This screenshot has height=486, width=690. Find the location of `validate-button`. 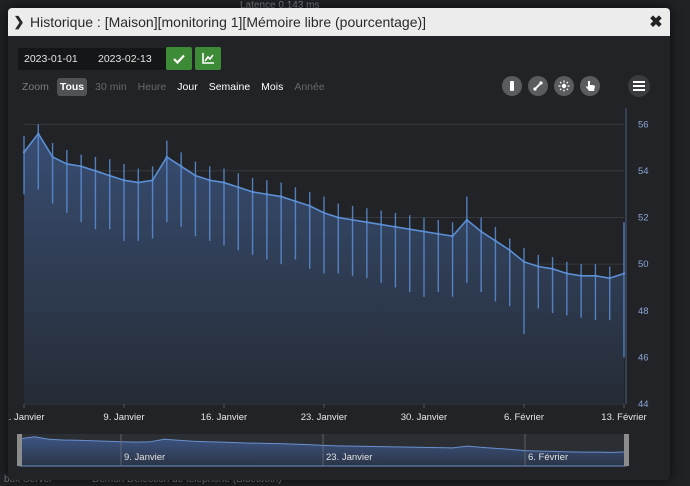

validate-button is located at coordinates (179, 58).